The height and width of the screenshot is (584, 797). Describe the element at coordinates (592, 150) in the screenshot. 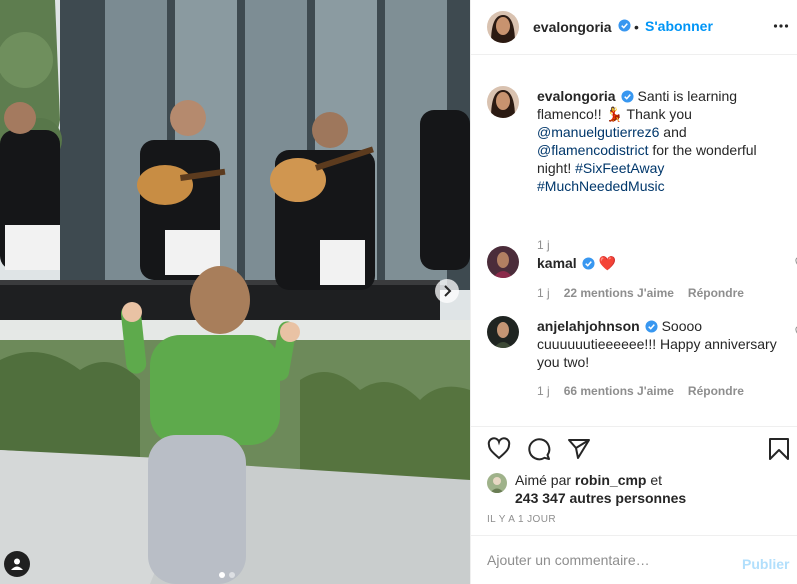

I see `mention-link: @flamencodistrict` at that location.